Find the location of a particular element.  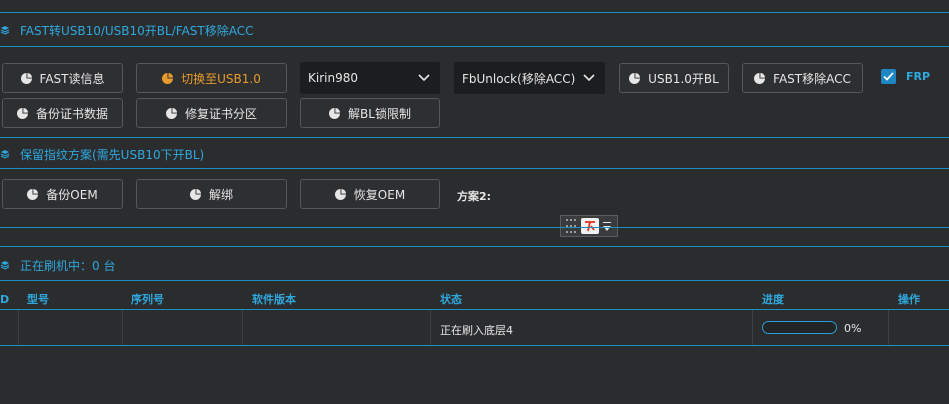

repair-cert-label: 修复证书分区 is located at coordinates (220, 113).